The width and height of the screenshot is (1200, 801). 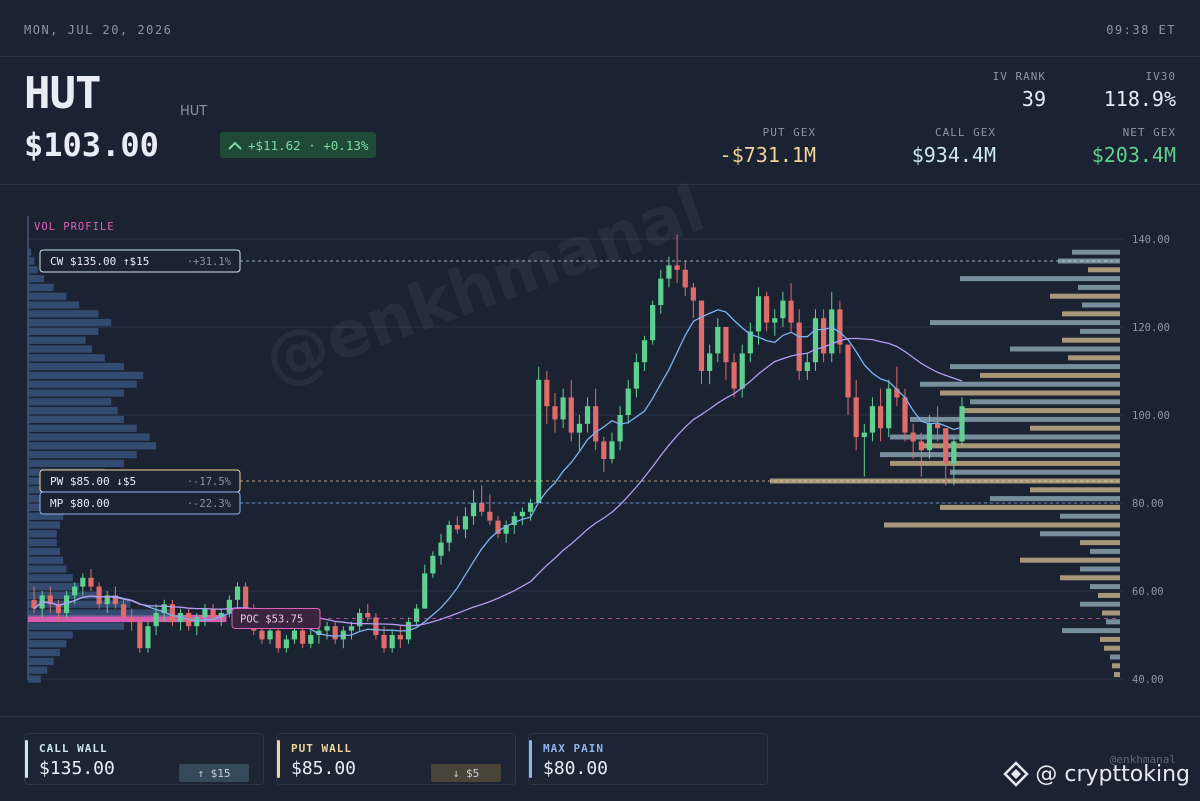 What do you see at coordinates (1112, 774) in the screenshot?
I see `brand-text: @ crypttoking` at bounding box center [1112, 774].